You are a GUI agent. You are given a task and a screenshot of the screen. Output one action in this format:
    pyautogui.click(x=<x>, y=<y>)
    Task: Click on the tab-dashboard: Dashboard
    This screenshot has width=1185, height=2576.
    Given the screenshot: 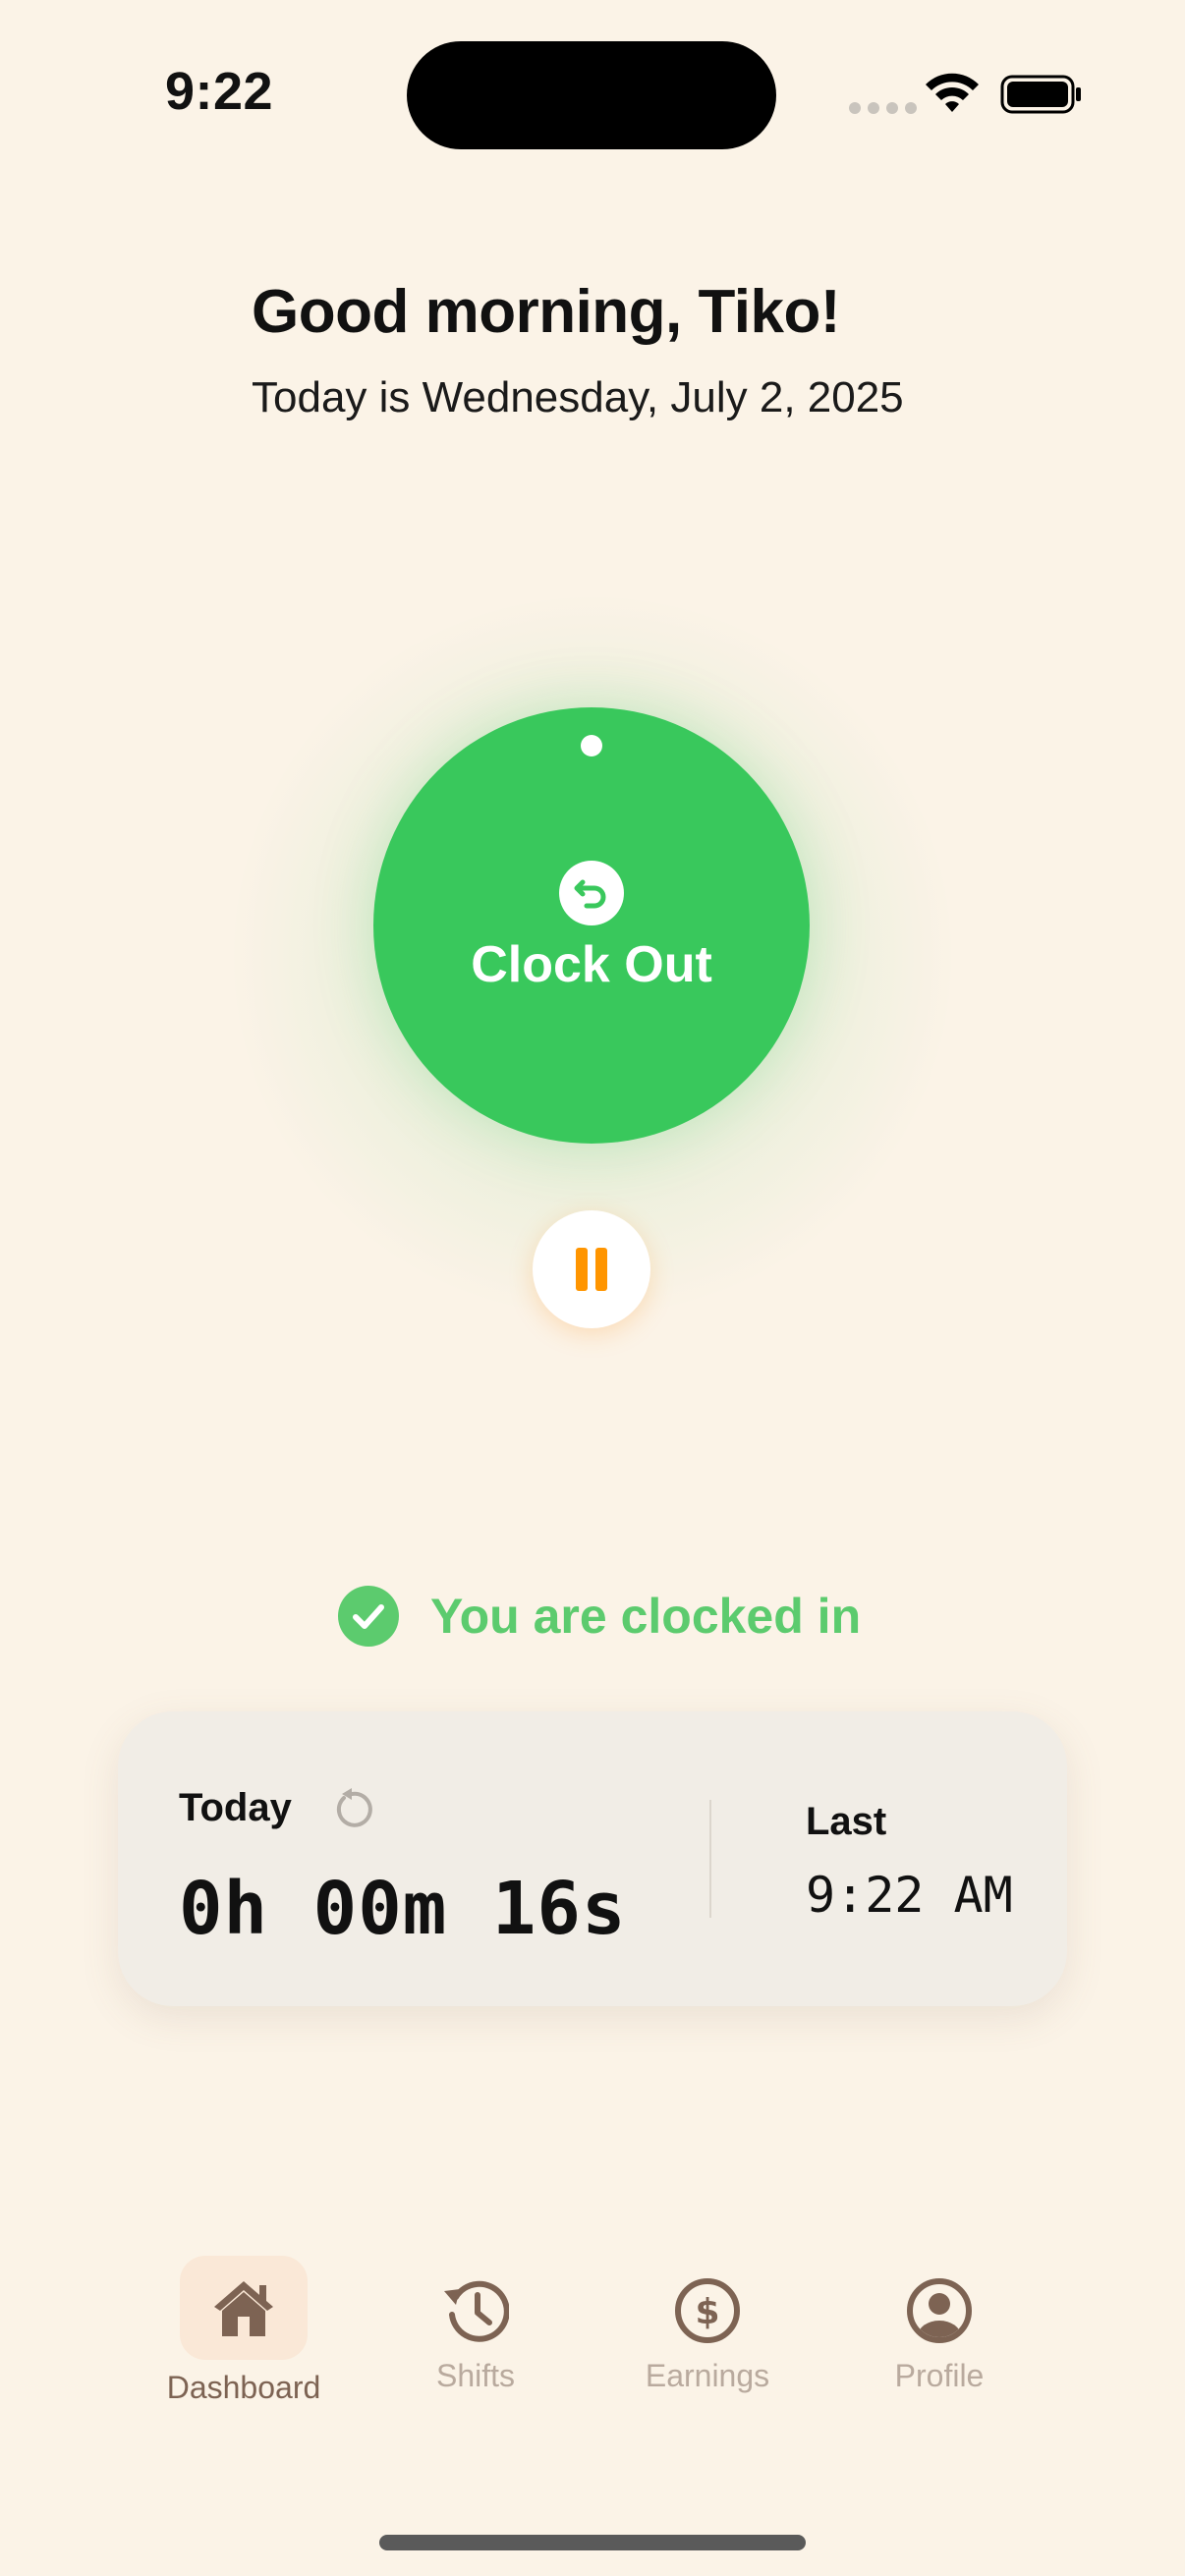 What is the action you would take?
    pyautogui.click(x=244, y=2331)
    